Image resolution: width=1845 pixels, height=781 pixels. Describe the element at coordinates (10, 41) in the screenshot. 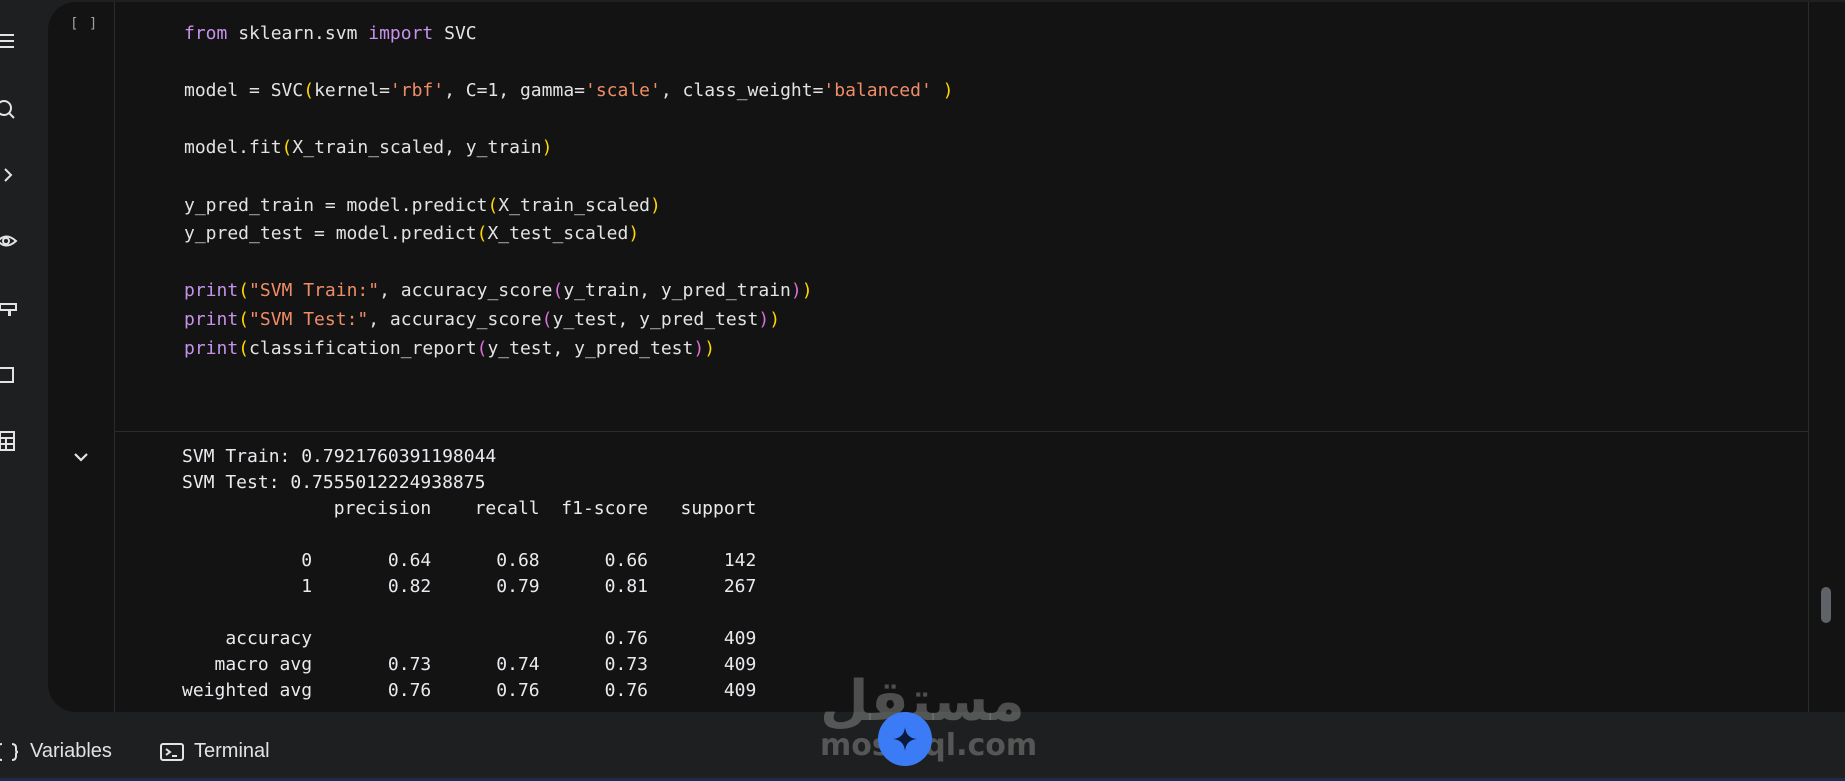

I see `menu-icon` at that location.